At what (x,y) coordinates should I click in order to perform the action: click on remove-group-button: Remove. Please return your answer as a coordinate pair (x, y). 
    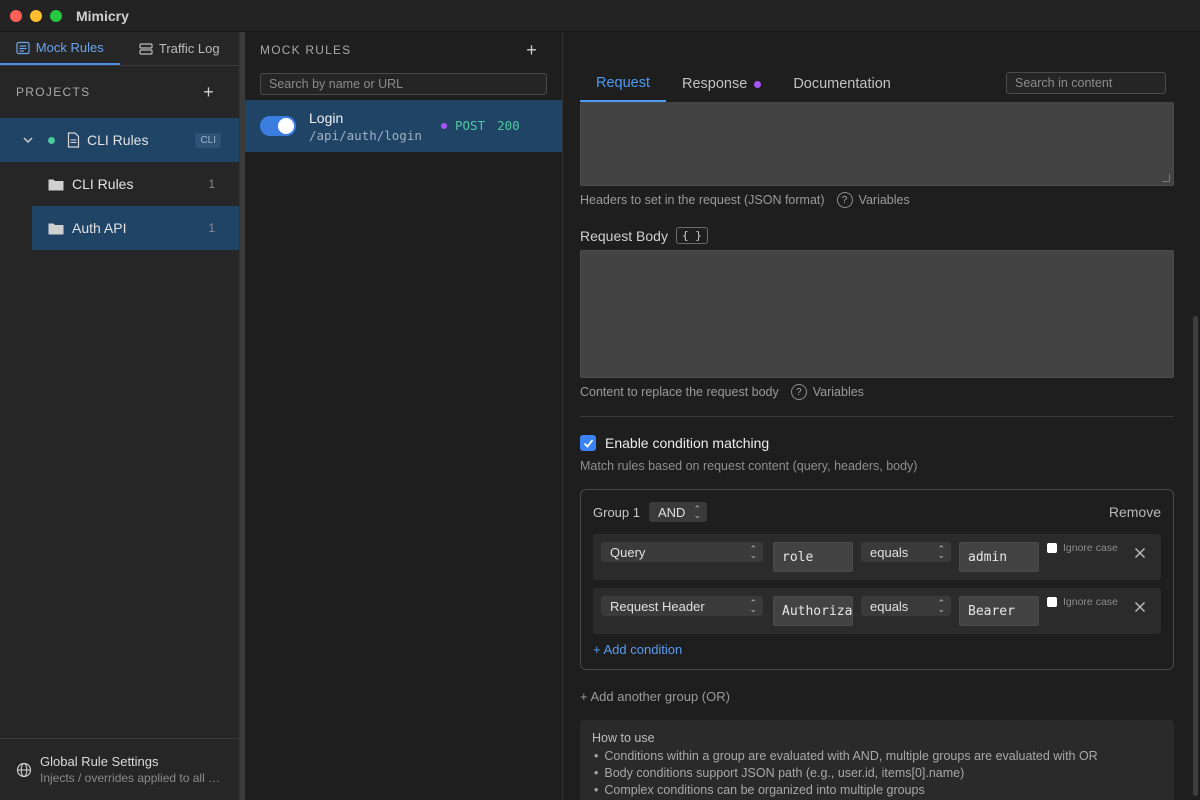
    Looking at the image, I should click on (1135, 512).